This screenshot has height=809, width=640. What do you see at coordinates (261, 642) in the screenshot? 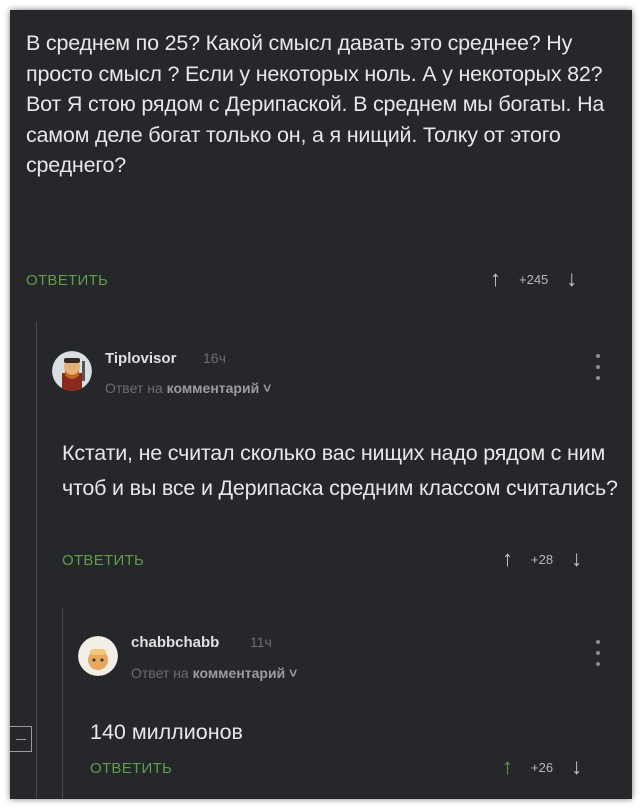
I see `comment-time: 11ч` at bounding box center [261, 642].